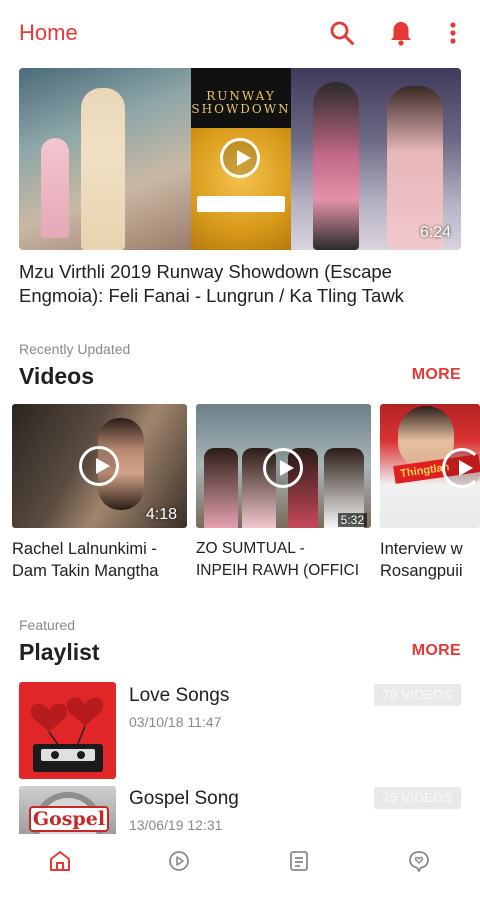  What do you see at coordinates (430, 466) in the screenshot?
I see `video-thumbnail: Thingtlan` at bounding box center [430, 466].